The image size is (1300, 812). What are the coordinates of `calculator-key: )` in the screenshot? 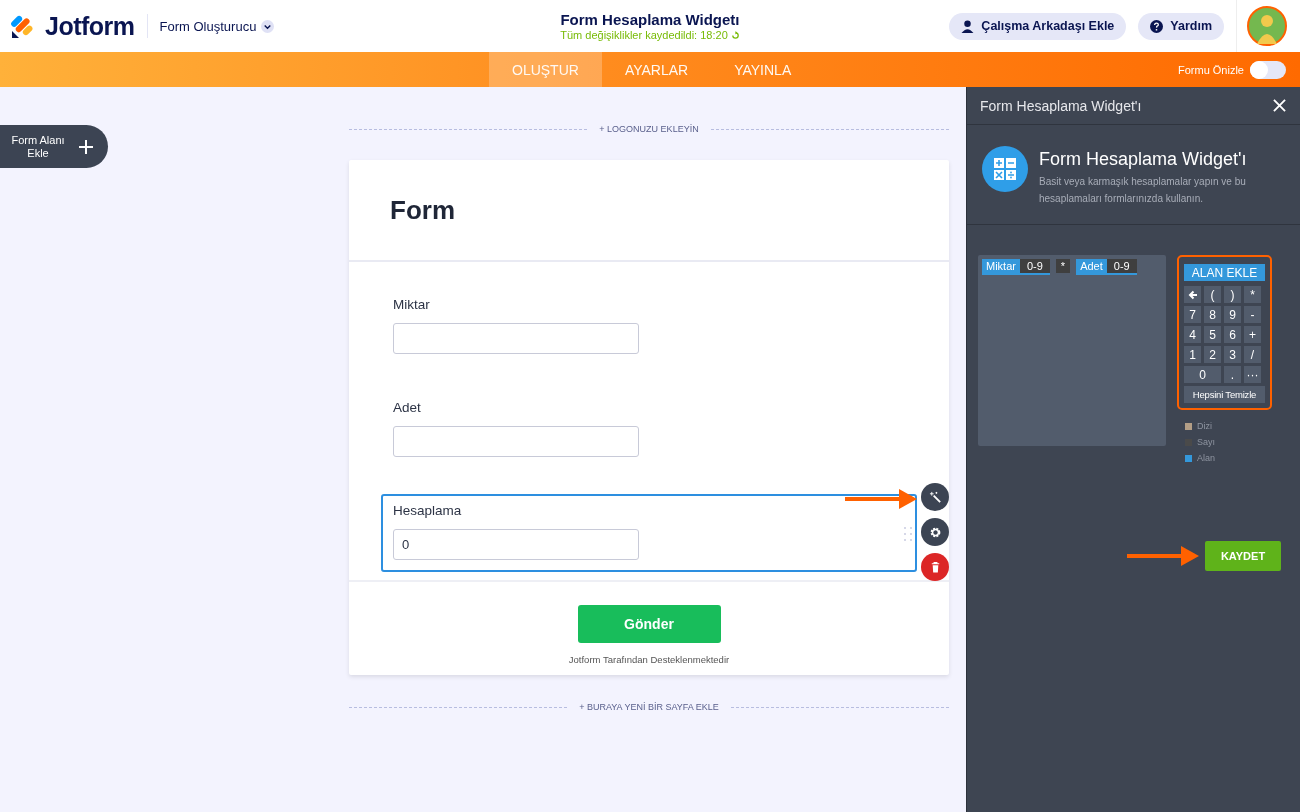 It's located at (1232, 294).